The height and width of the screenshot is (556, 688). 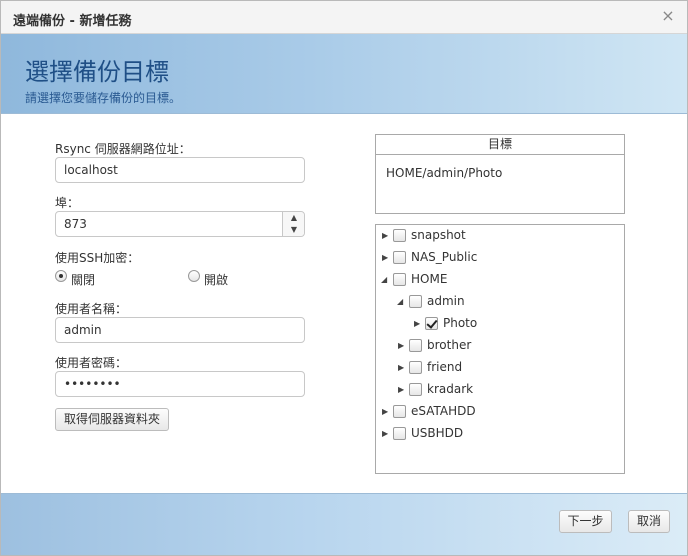 What do you see at coordinates (500, 390) in the screenshot?
I see `tree-node-kradark: ▶ kradark` at bounding box center [500, 390].